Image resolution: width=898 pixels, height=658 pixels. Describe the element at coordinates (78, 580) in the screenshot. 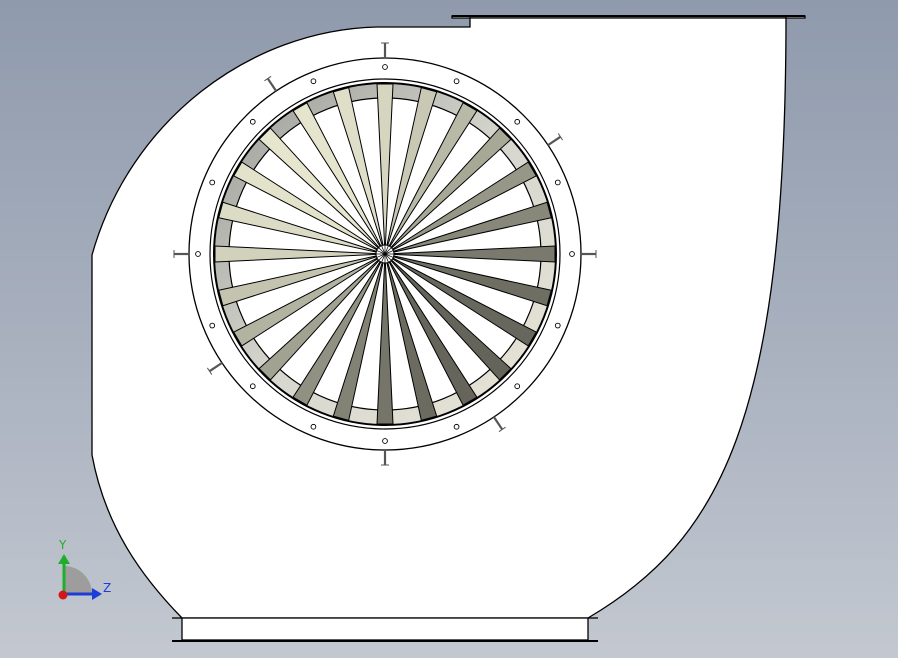

I see `triad-plane-wedge` at that location.